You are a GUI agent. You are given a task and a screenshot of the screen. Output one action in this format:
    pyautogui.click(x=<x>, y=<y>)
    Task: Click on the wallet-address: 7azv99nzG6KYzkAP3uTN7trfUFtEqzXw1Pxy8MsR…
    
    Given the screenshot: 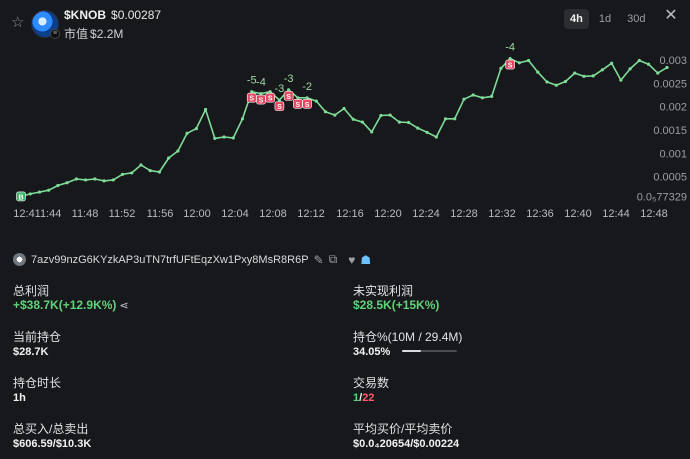 What is the action you would take?
    pyautogui.click(x=170, y=260)
    